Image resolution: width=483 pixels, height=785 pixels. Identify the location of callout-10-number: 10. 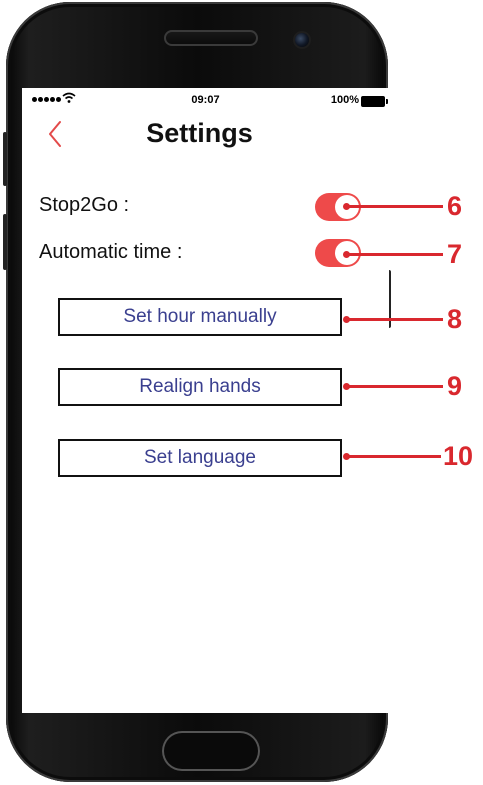
(458, 456).